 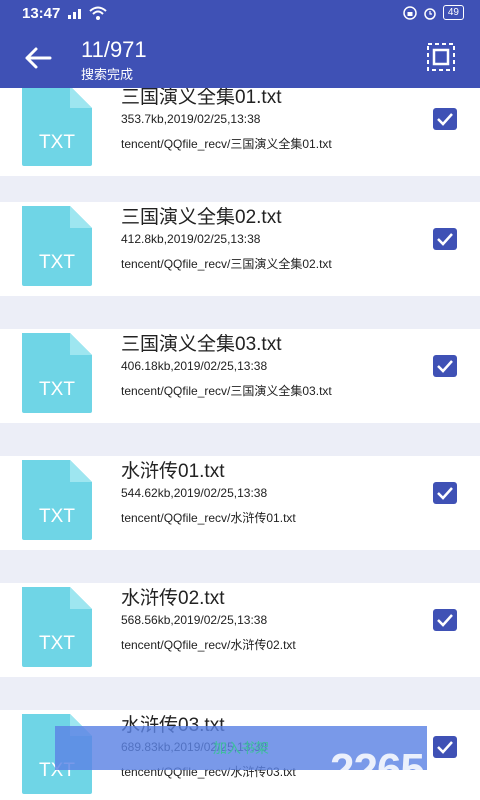 What do you see at coordinates (173, 471) in the screenshot?
I see `file-name: 水浒传01.txt` at bounding box center [173, 471].